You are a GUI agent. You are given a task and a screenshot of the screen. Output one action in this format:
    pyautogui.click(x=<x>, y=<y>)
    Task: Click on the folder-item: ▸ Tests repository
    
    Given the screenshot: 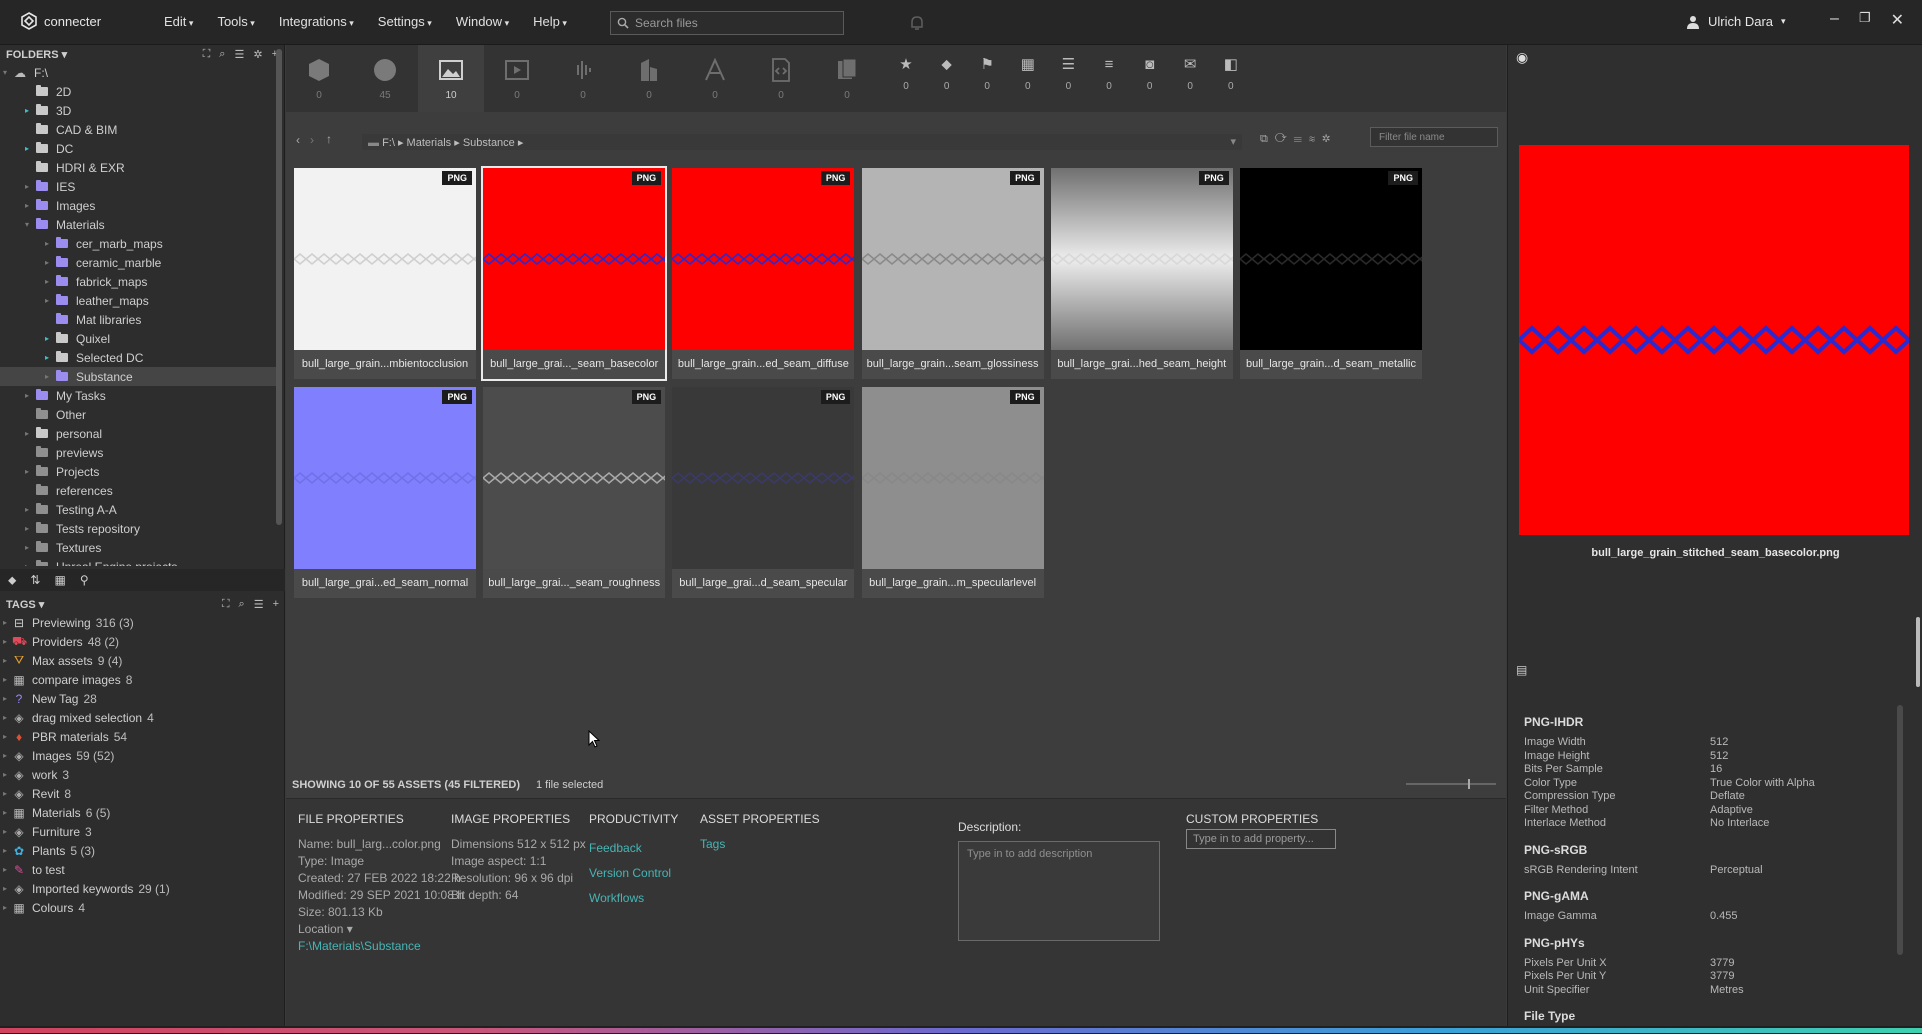 What is the action you would take?
    pyautogui.click(x=140, y=528)
    